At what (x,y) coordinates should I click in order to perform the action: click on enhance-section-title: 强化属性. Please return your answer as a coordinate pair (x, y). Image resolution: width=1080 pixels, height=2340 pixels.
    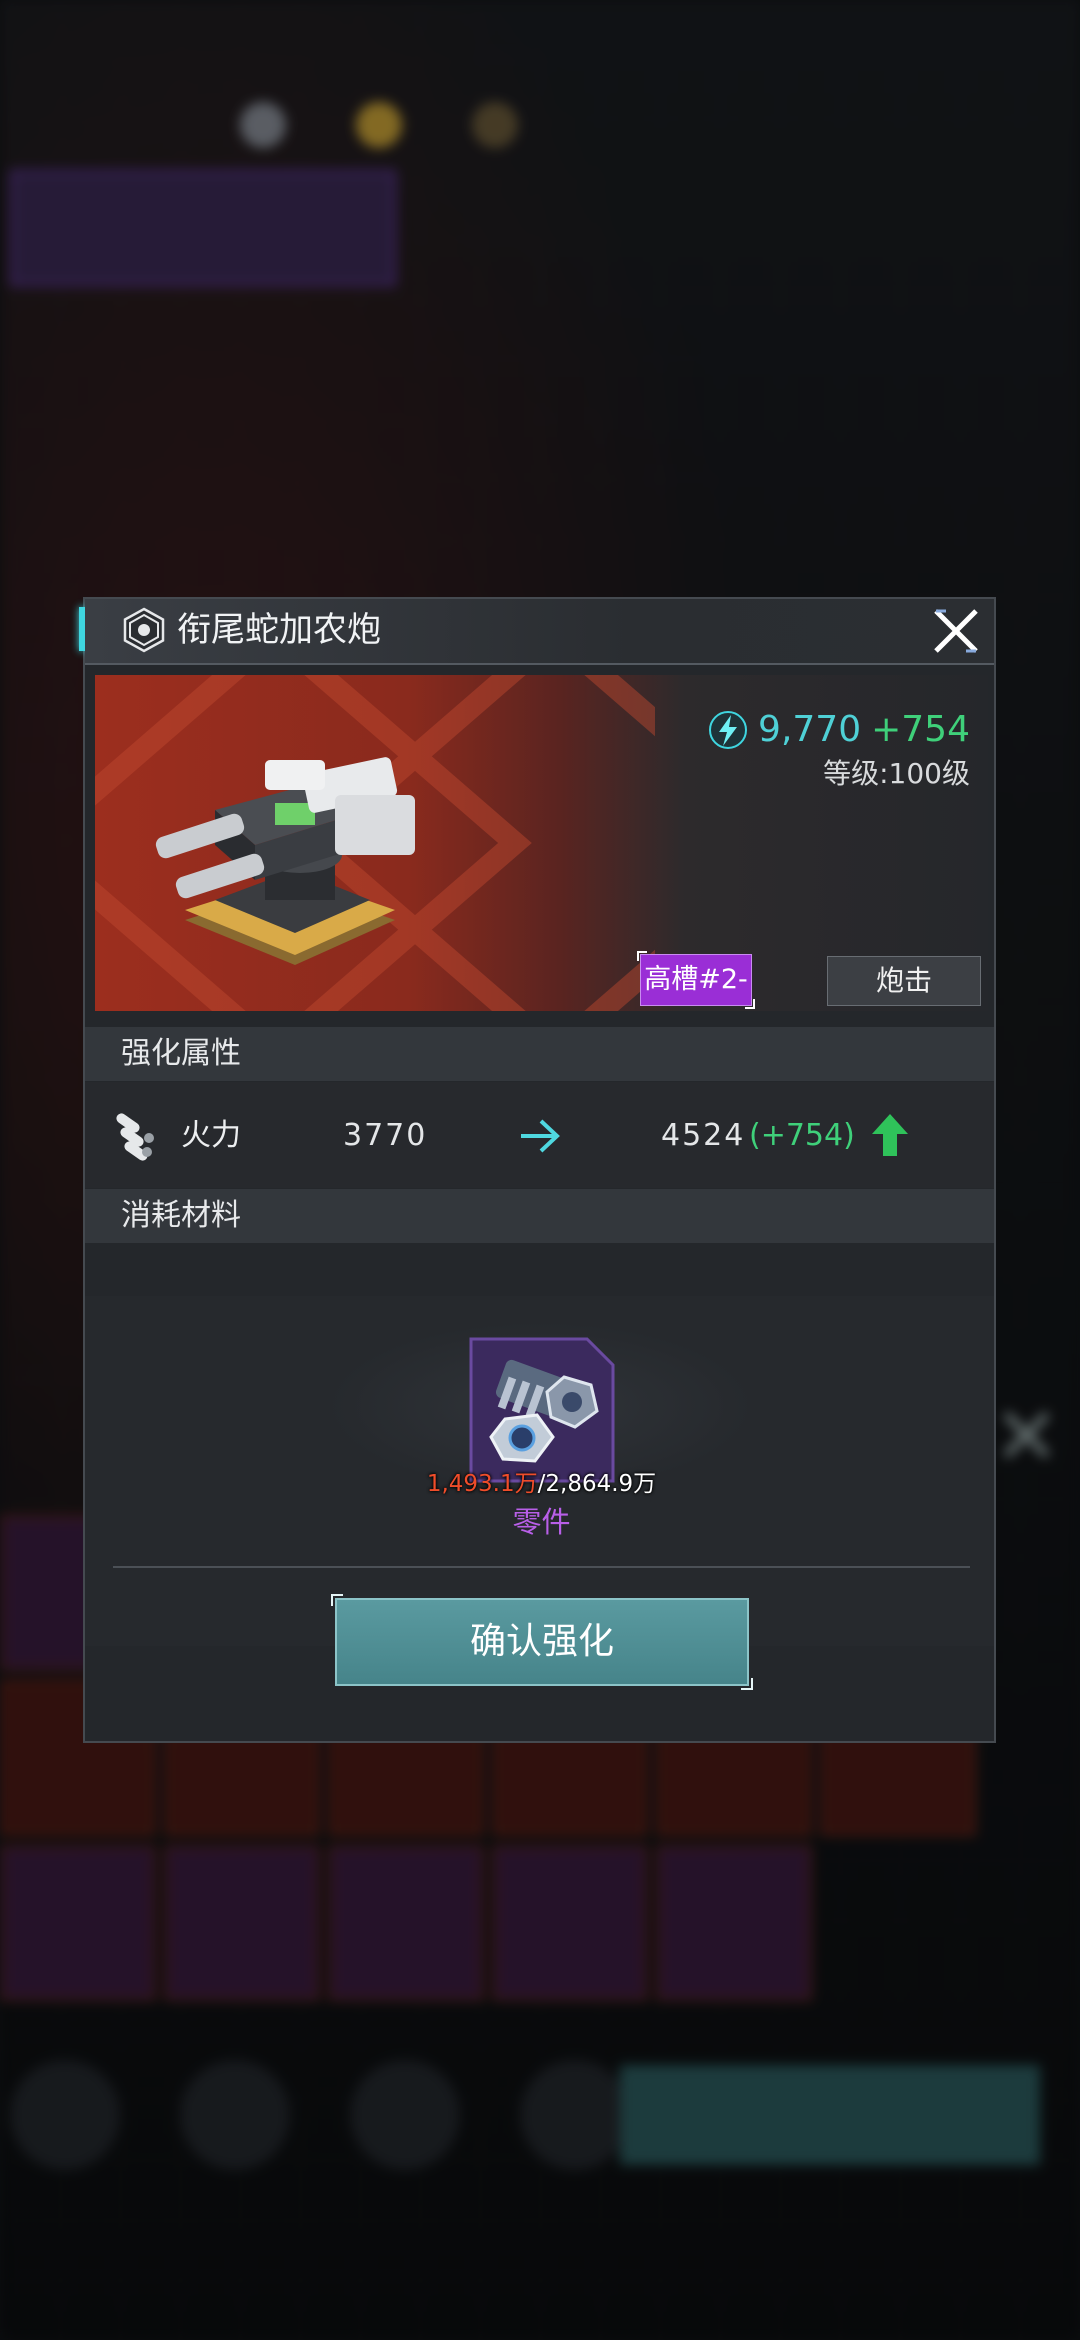
    Looking at the image, I should click on (539, 1054).